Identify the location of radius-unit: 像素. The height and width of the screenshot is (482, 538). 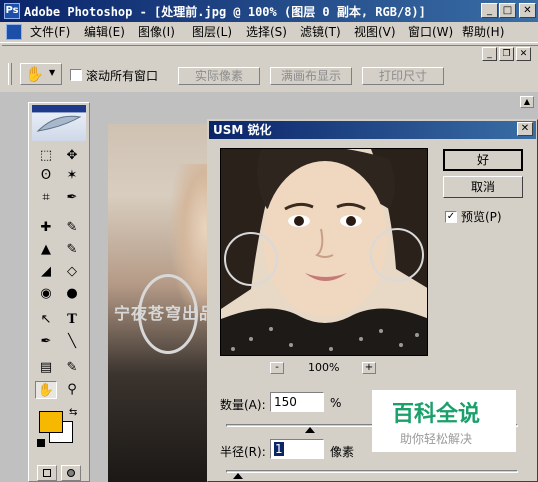
(342, 452).